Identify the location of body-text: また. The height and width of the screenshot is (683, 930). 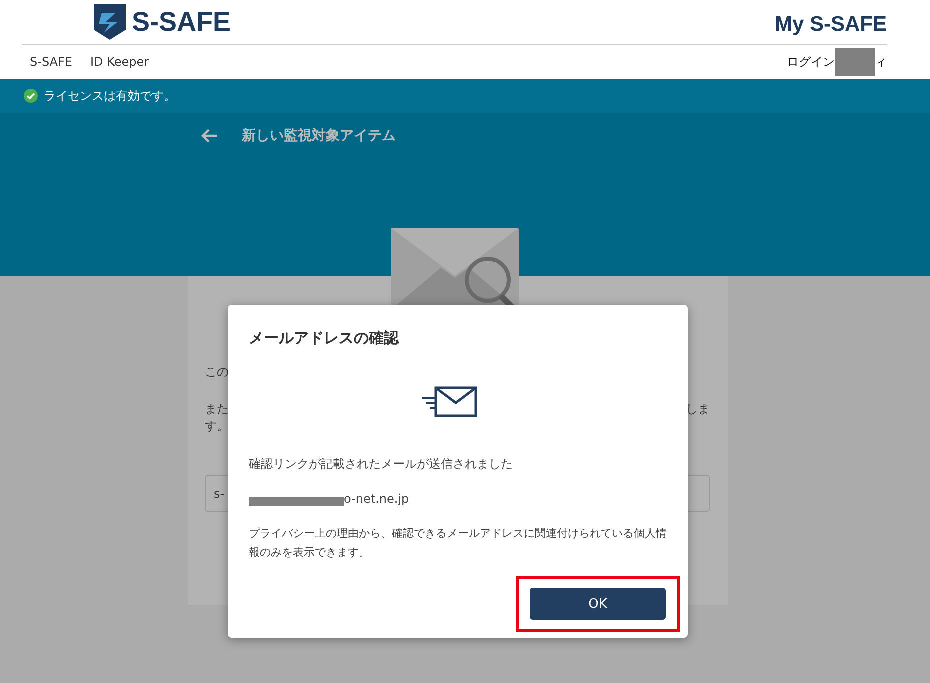
(217, 409).